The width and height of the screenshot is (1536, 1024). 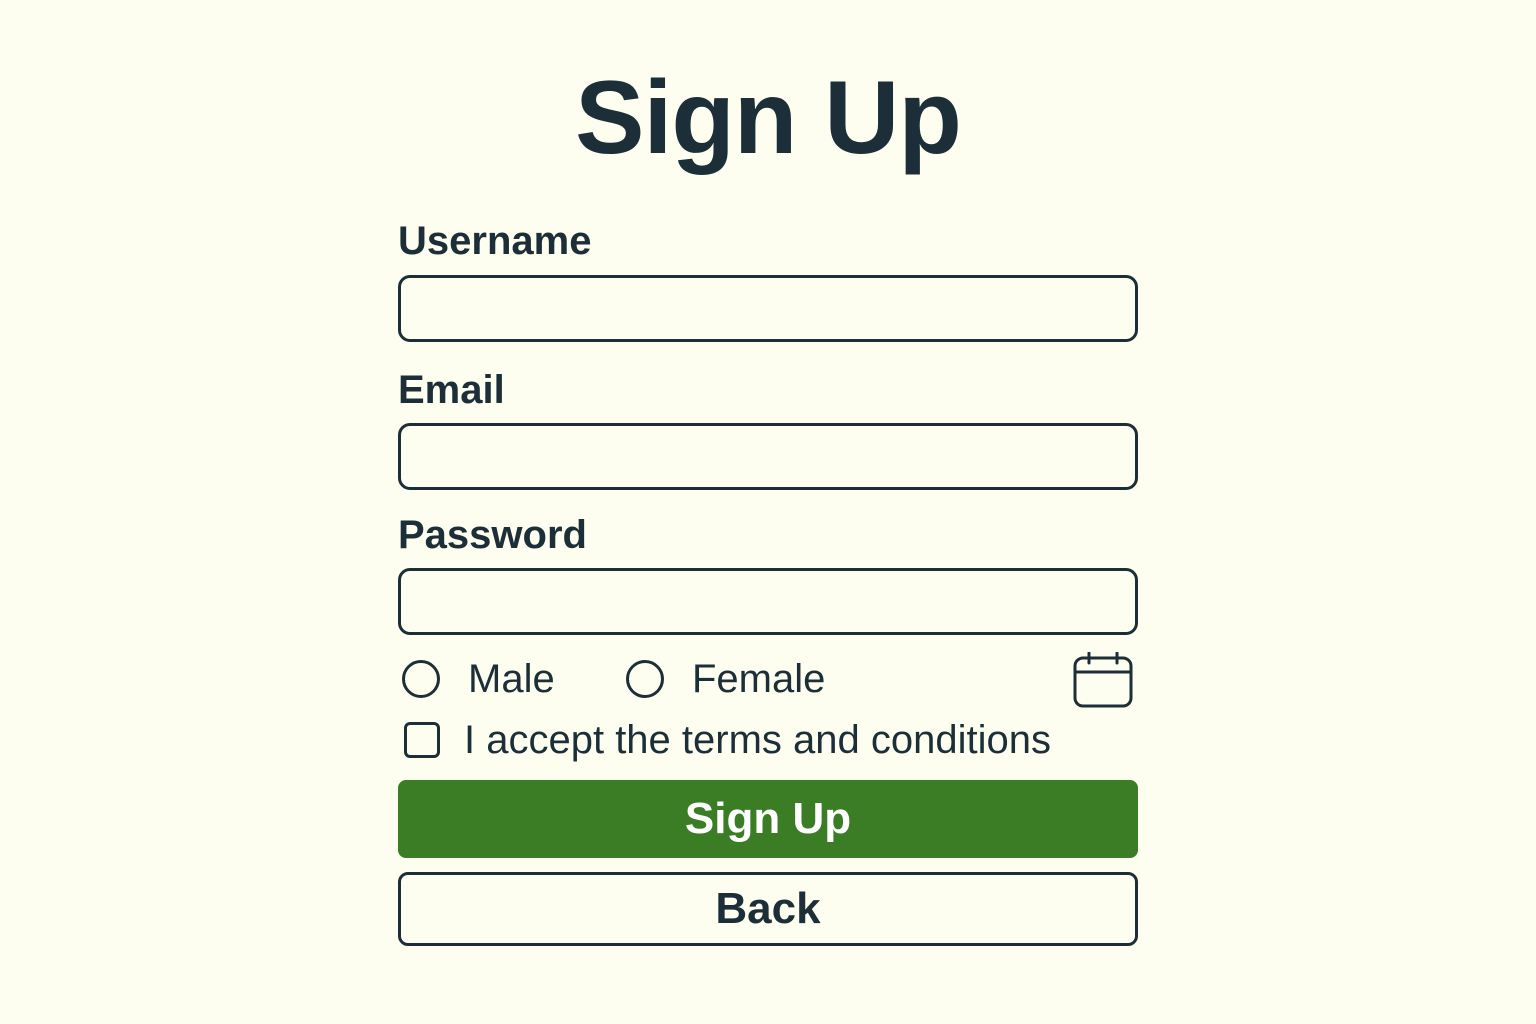 I want to click on male-radio-label: Male, so click(x=511, y=679).